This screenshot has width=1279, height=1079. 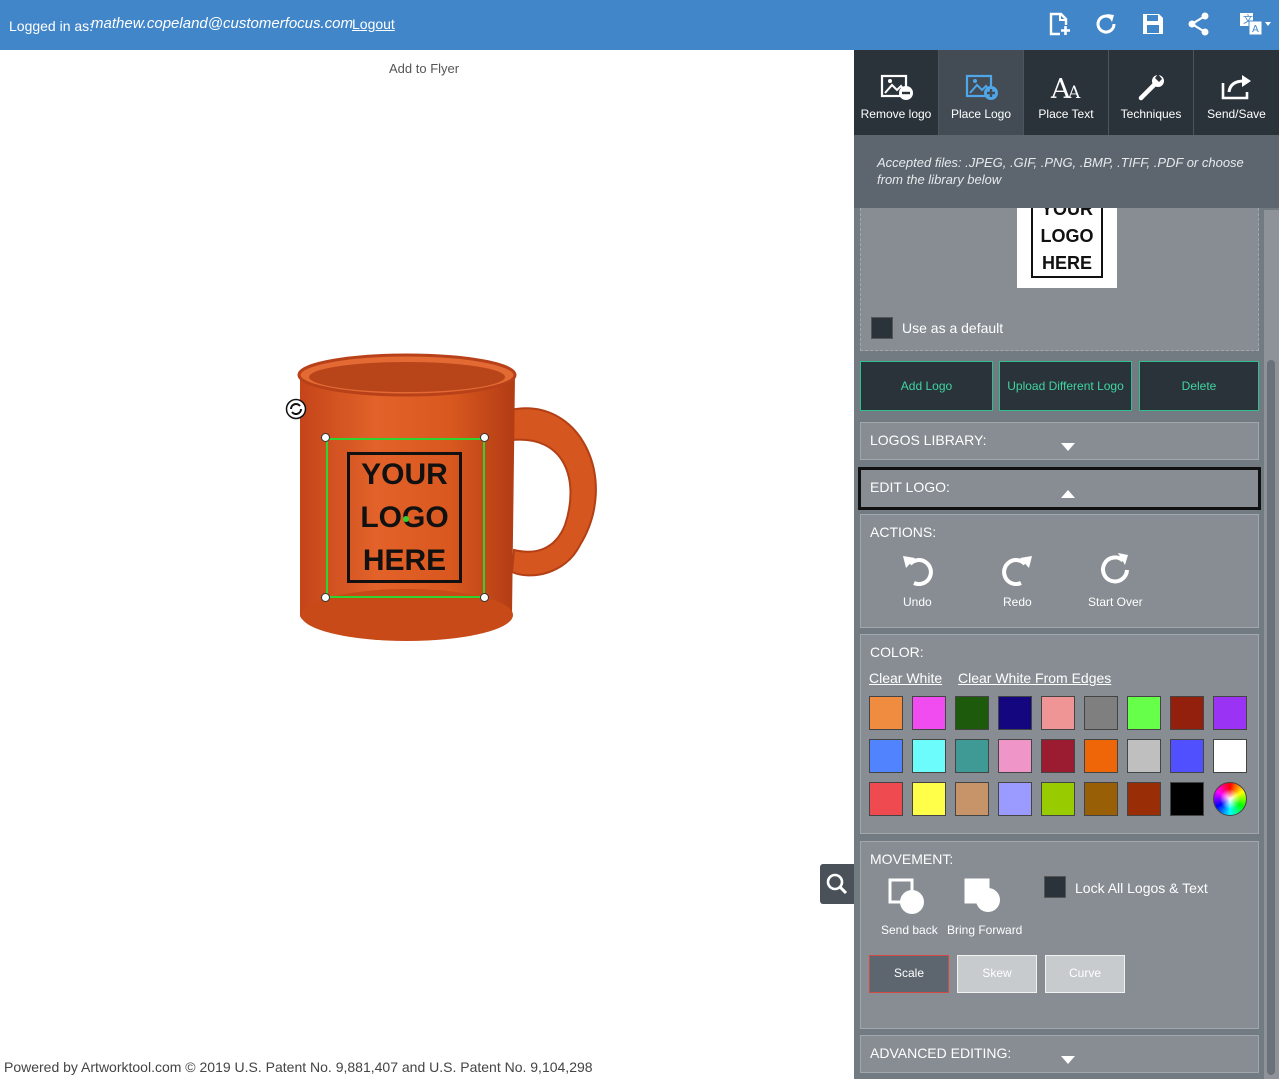 I want to click on text-icon: A A, so click(x=1065, y=87).